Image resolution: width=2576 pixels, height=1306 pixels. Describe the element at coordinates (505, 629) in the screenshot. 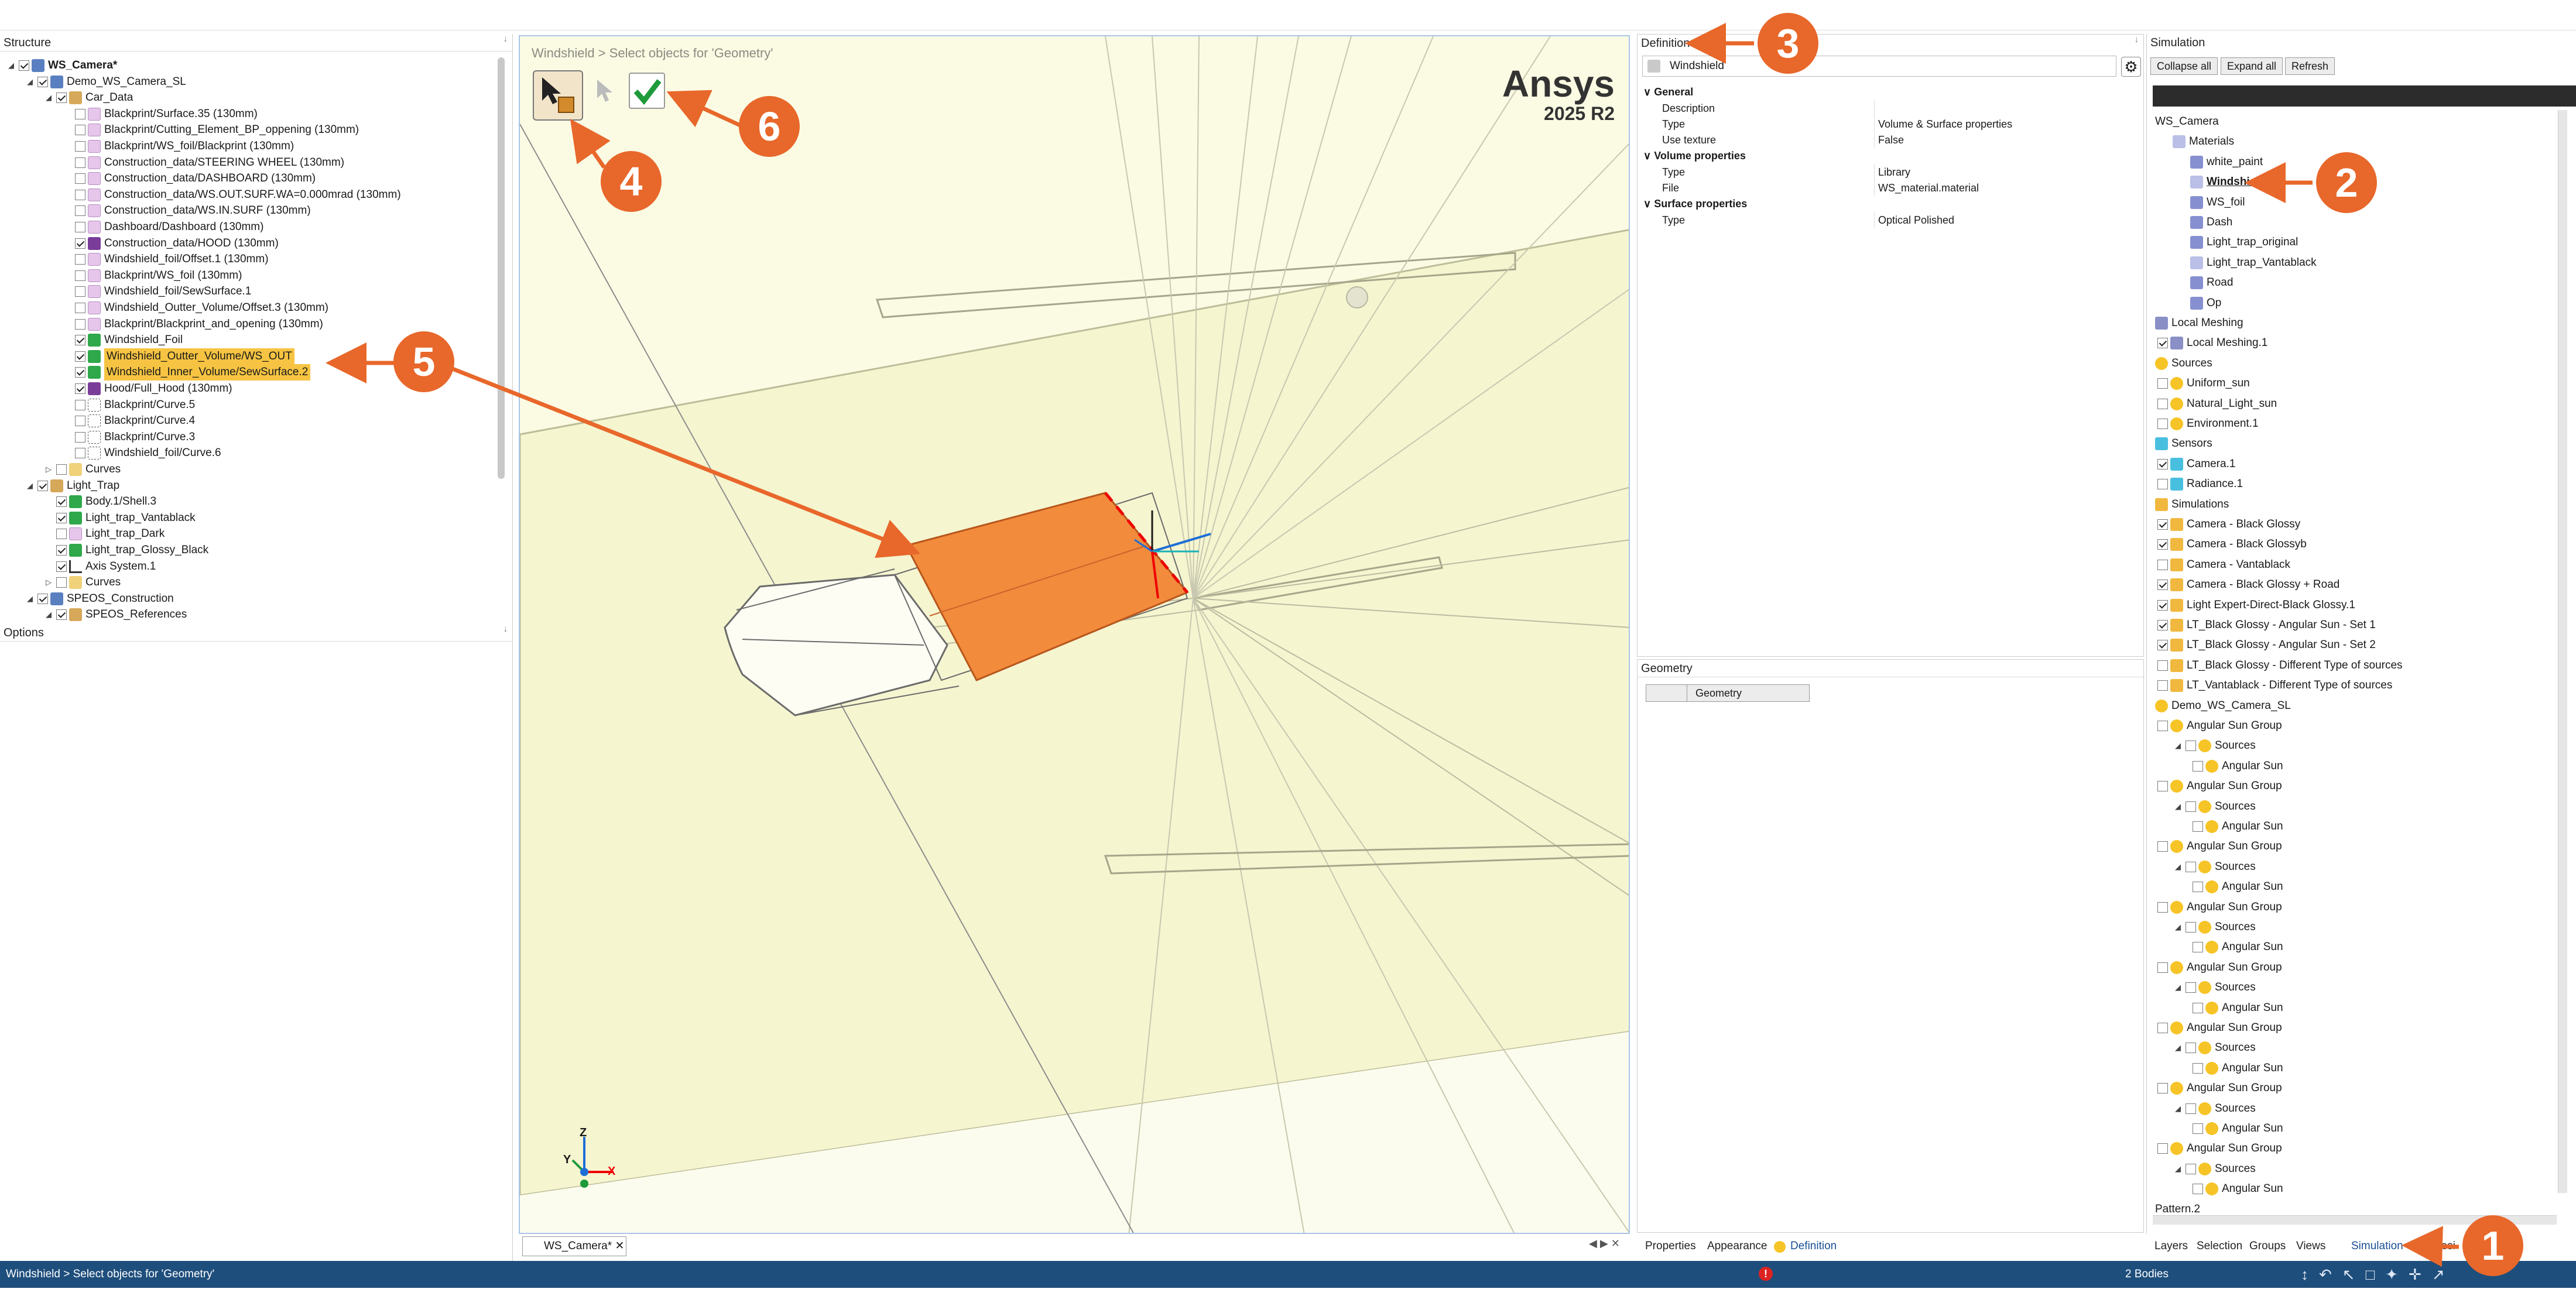

I see `pin-icon: ↓` at that location.